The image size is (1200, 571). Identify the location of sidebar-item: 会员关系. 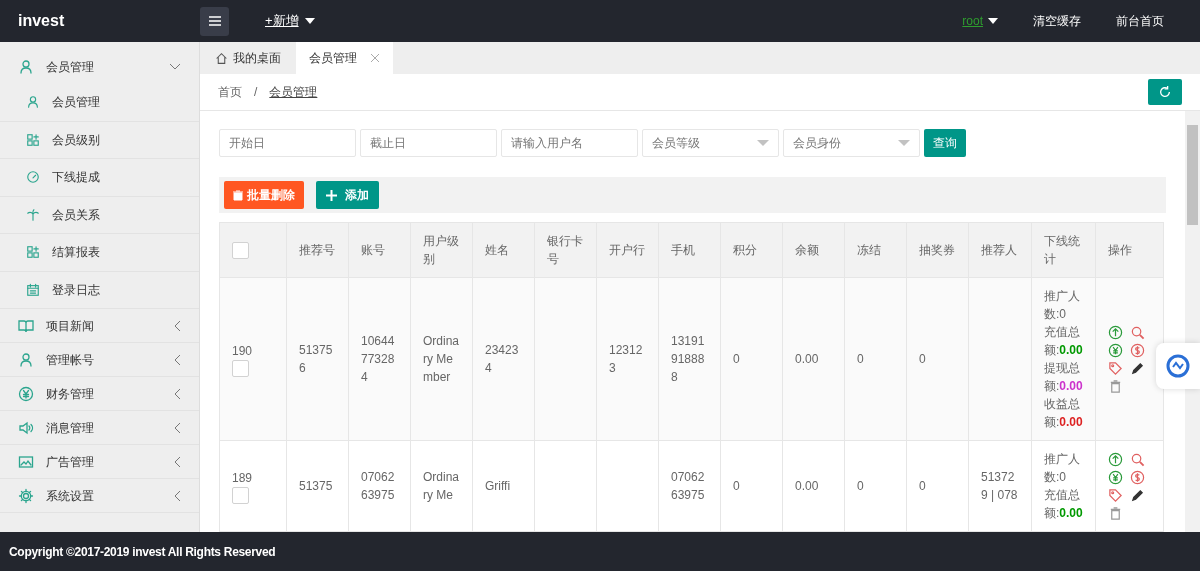
(99, 215).